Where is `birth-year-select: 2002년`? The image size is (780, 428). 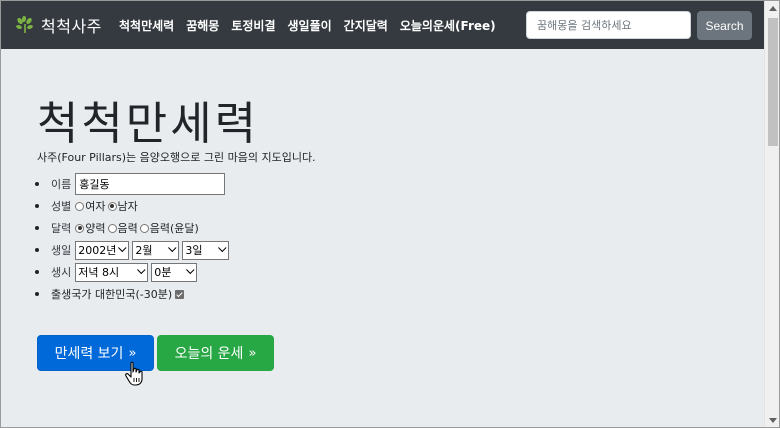
birth-year-select: 2002년 is located at coordinates (102, 250).